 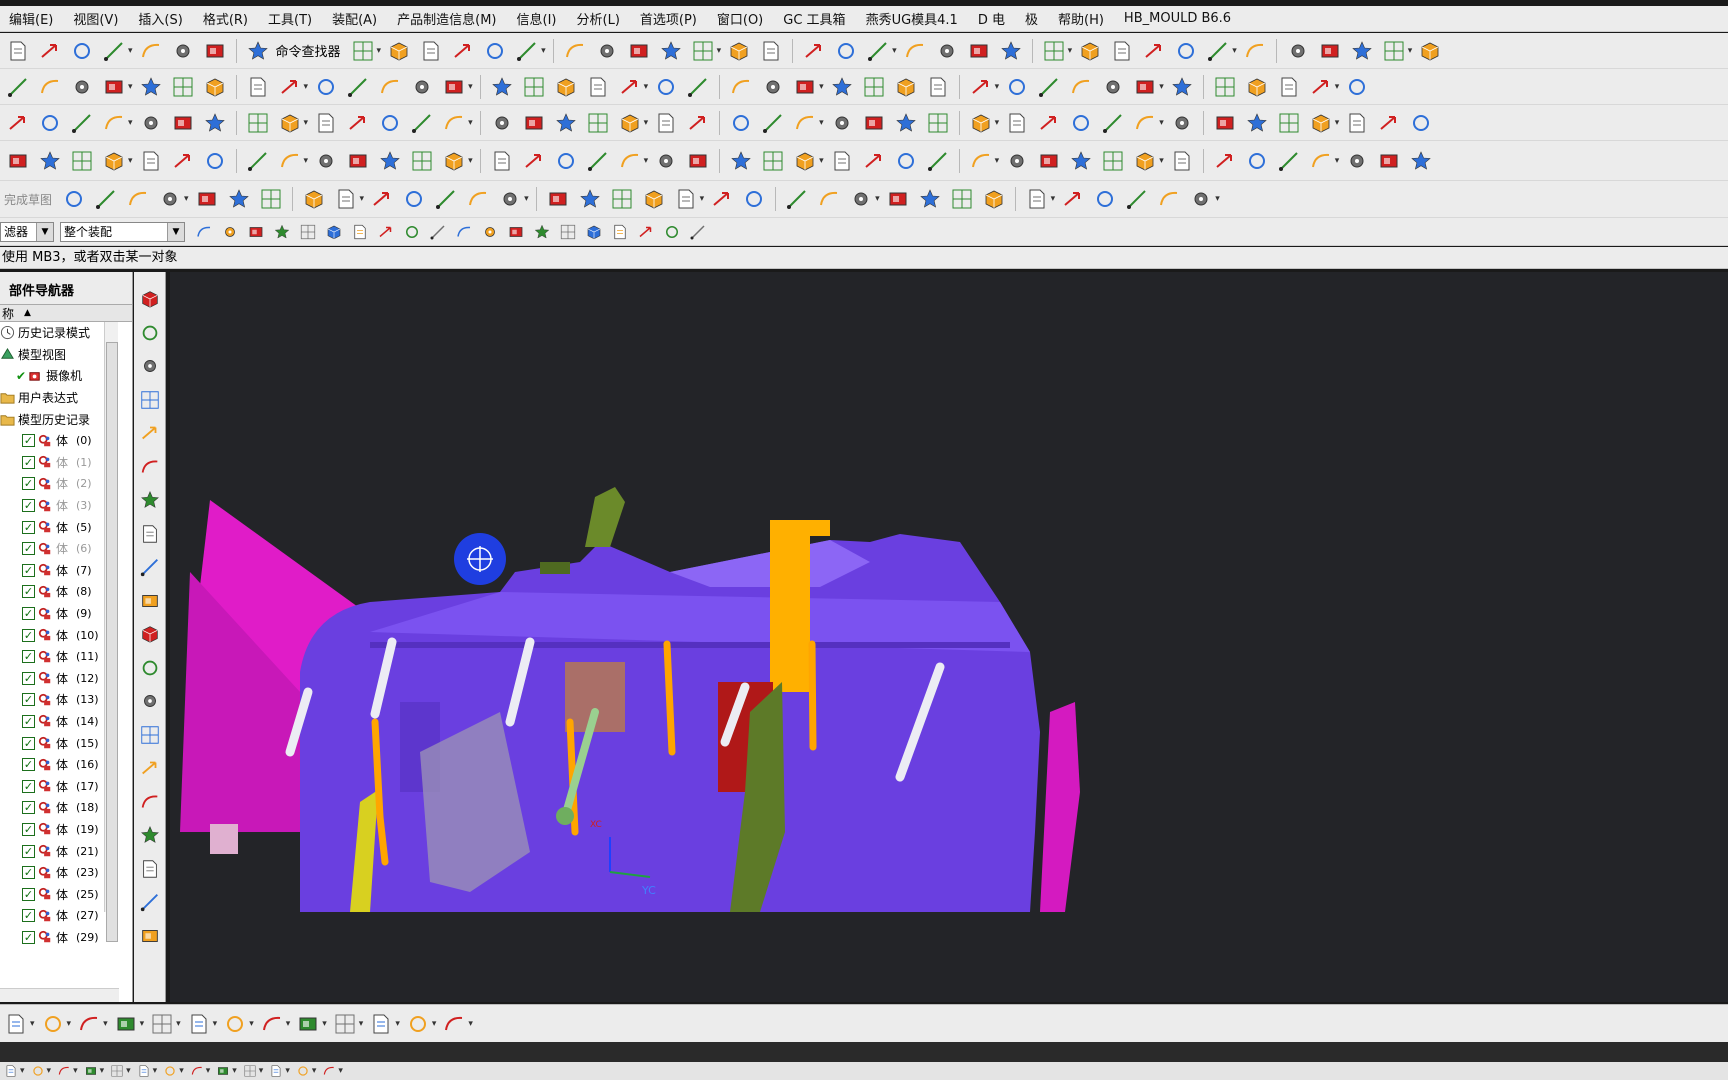 What do you see at coordinates (308, 50) in the screenshot?
I see `command-finder-button: 命令查找器` at bounding box center [308, 50].